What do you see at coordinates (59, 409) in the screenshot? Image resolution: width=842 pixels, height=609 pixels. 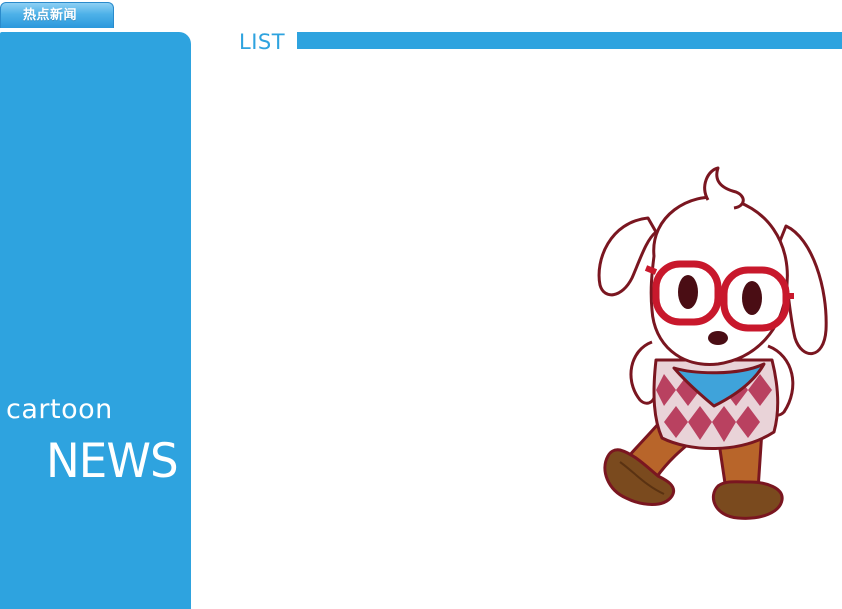 I see `brand-cartoon-text: cartoon` at bounding box center [59, 409].